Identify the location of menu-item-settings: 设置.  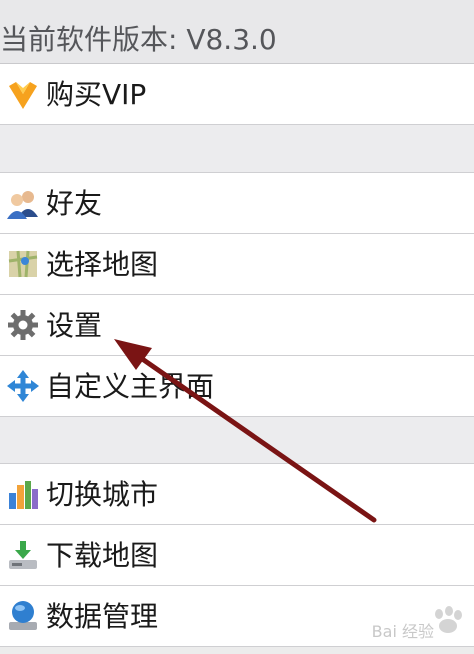
(237, 325).